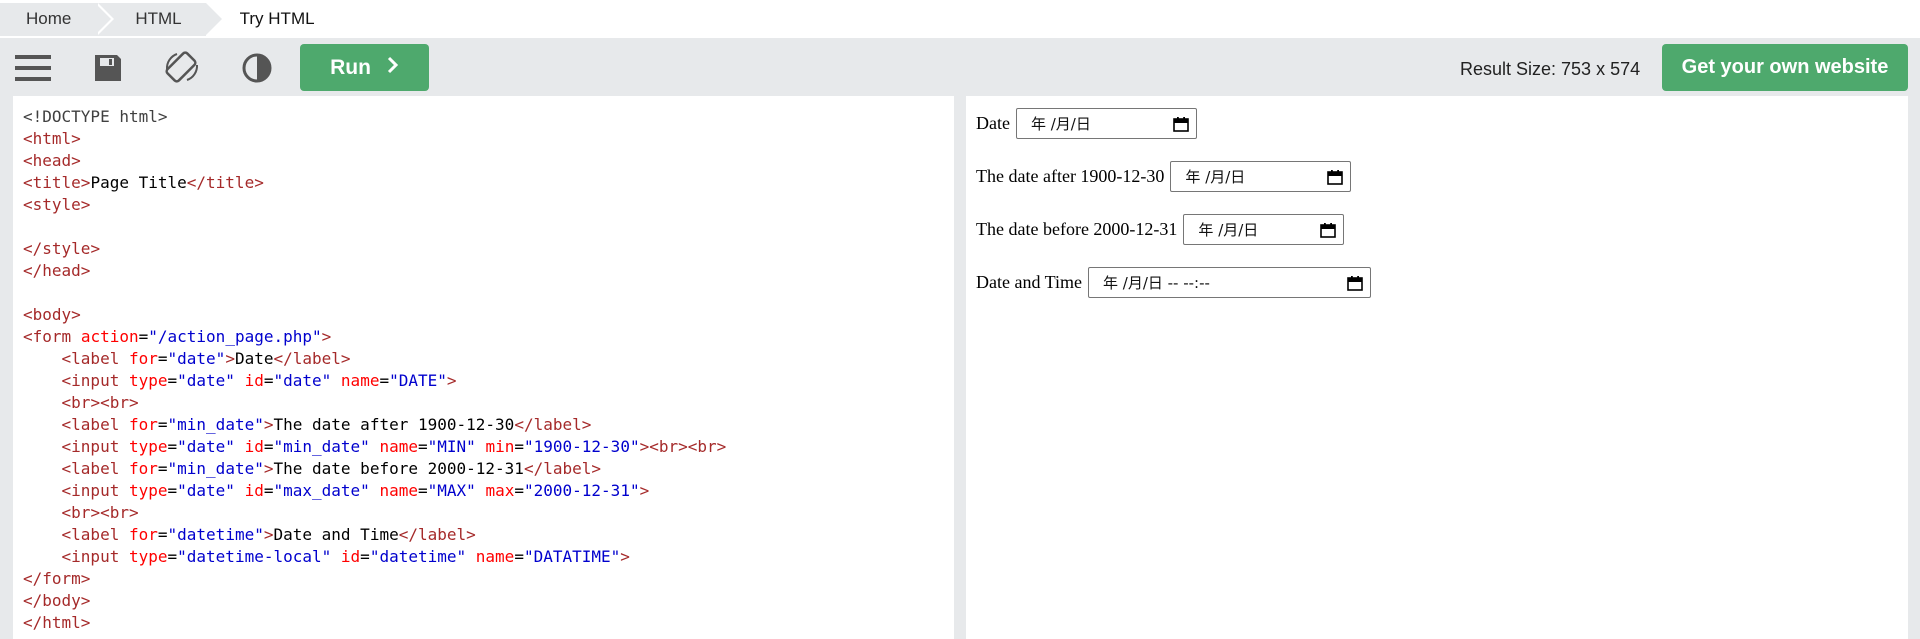  Describe the element at coordinates (1442, 229) in the screenshot. I see `max-date-row: The date before 2000-12-31 年 /月/日` at that location.